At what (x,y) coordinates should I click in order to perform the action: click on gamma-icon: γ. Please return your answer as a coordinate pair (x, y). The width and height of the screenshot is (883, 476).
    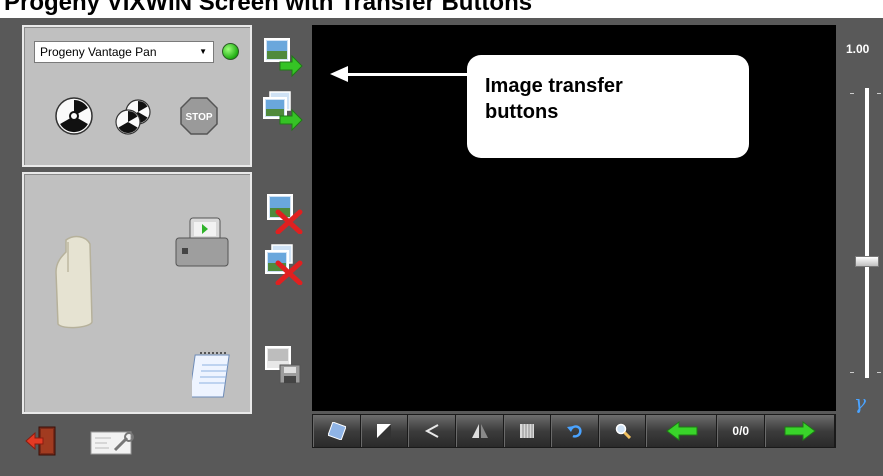
    Looking at the image, I should click on (860, 402).